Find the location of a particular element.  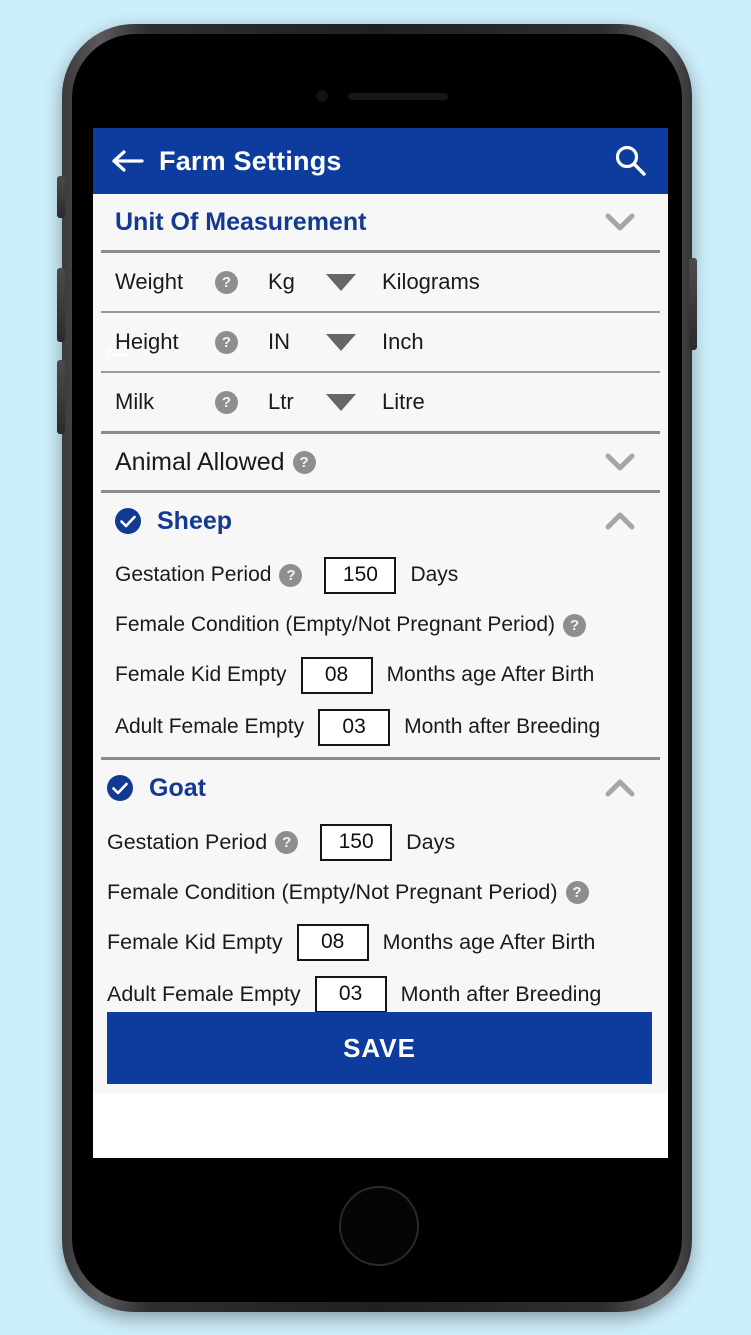

field-row-gestation-goat: Gestation Period ? 150 Days is located at coordinates (380, 842).